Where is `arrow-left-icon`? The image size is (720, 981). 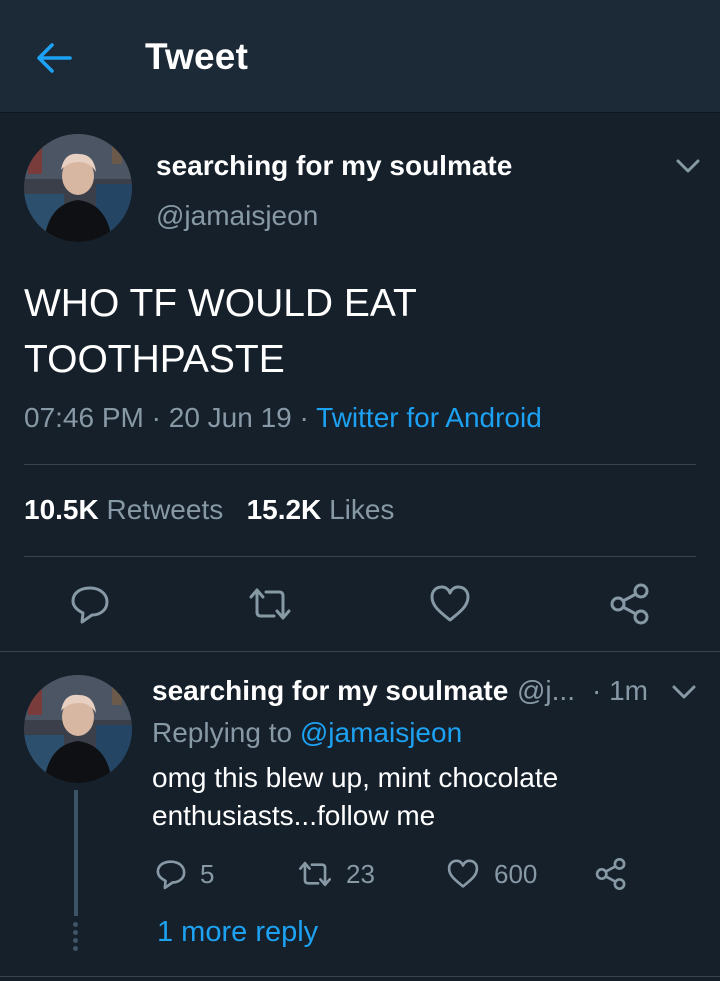 arrow-left-icon is located at coordinates (54, 58).